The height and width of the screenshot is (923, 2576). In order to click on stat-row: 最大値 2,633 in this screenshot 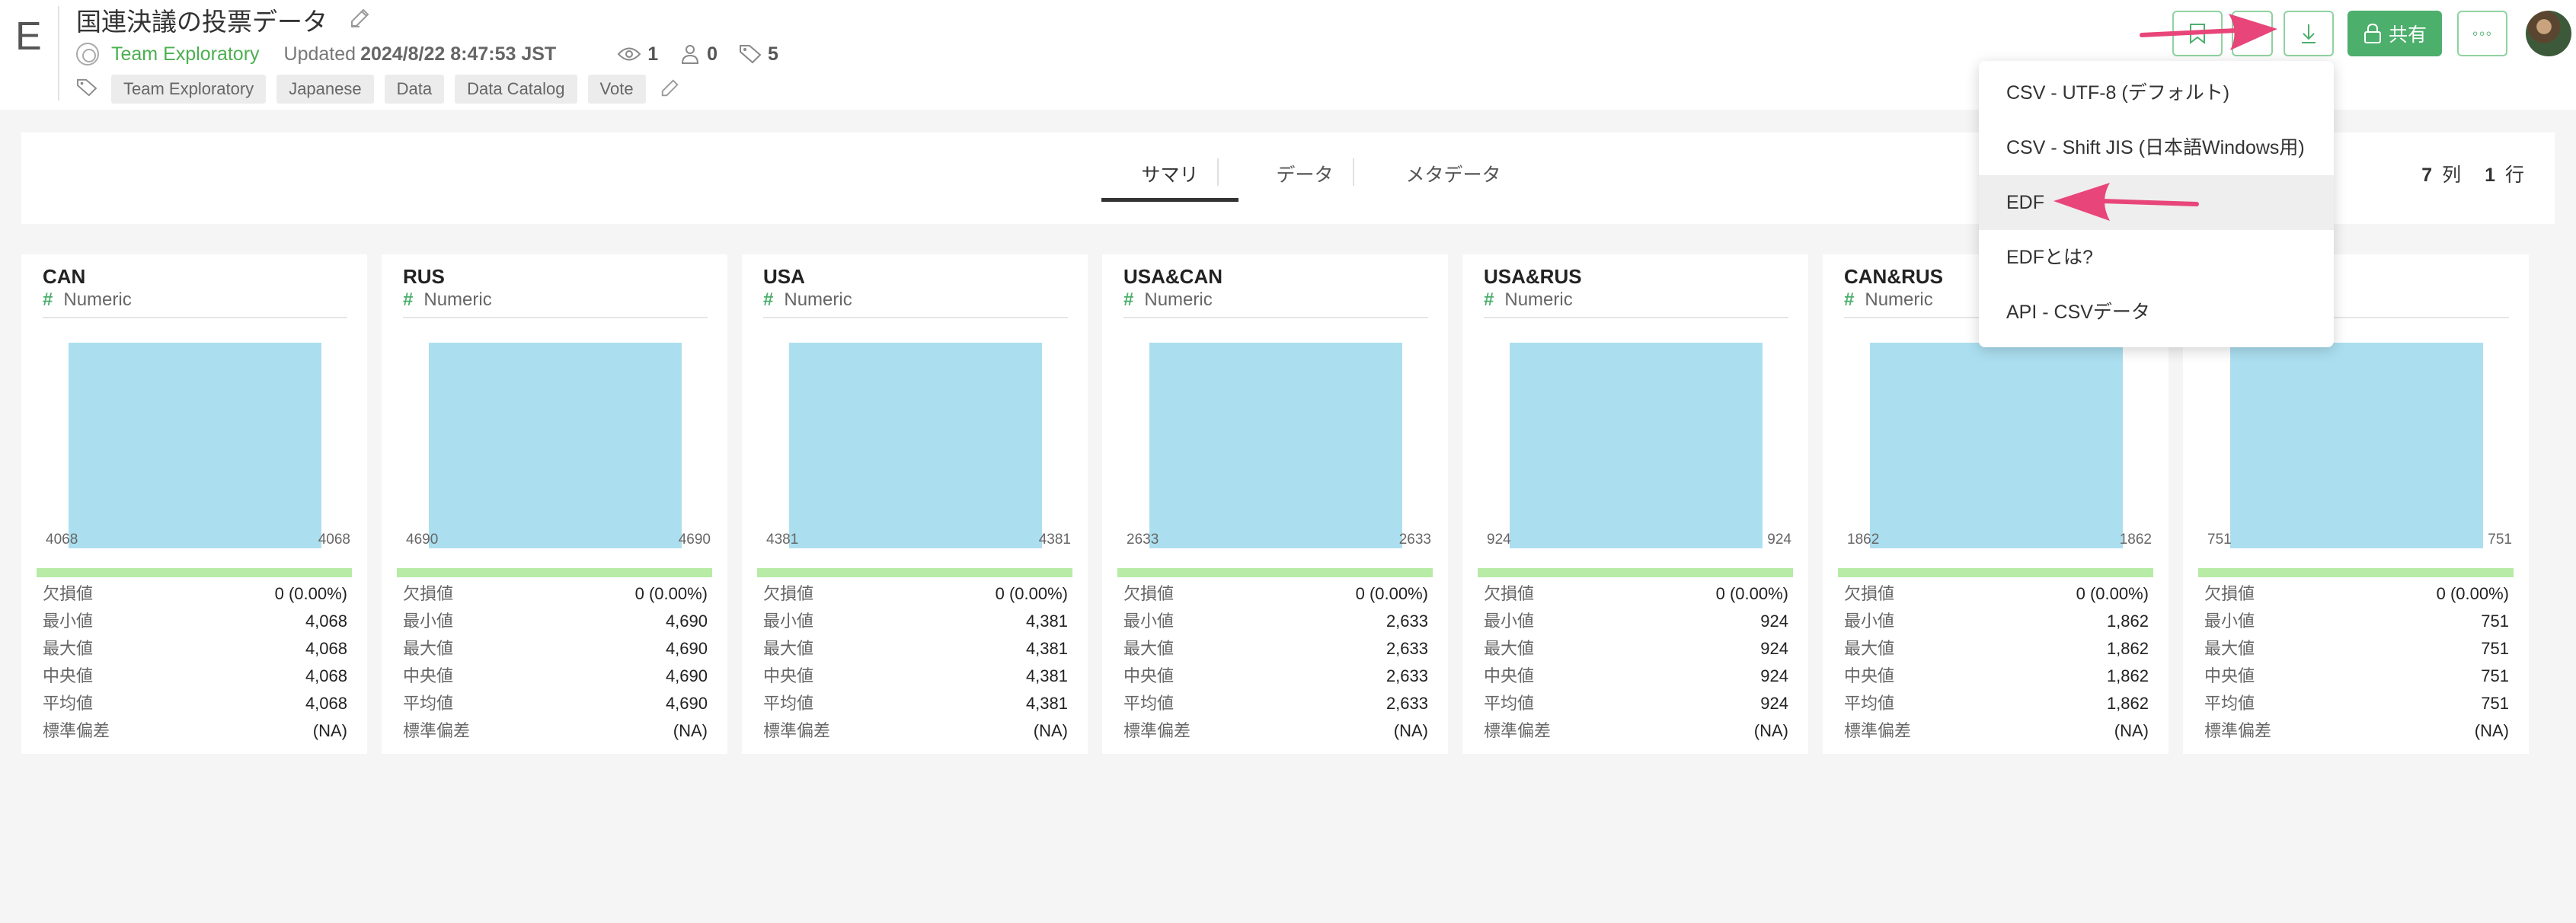, I will do `click(1275, 649)`.